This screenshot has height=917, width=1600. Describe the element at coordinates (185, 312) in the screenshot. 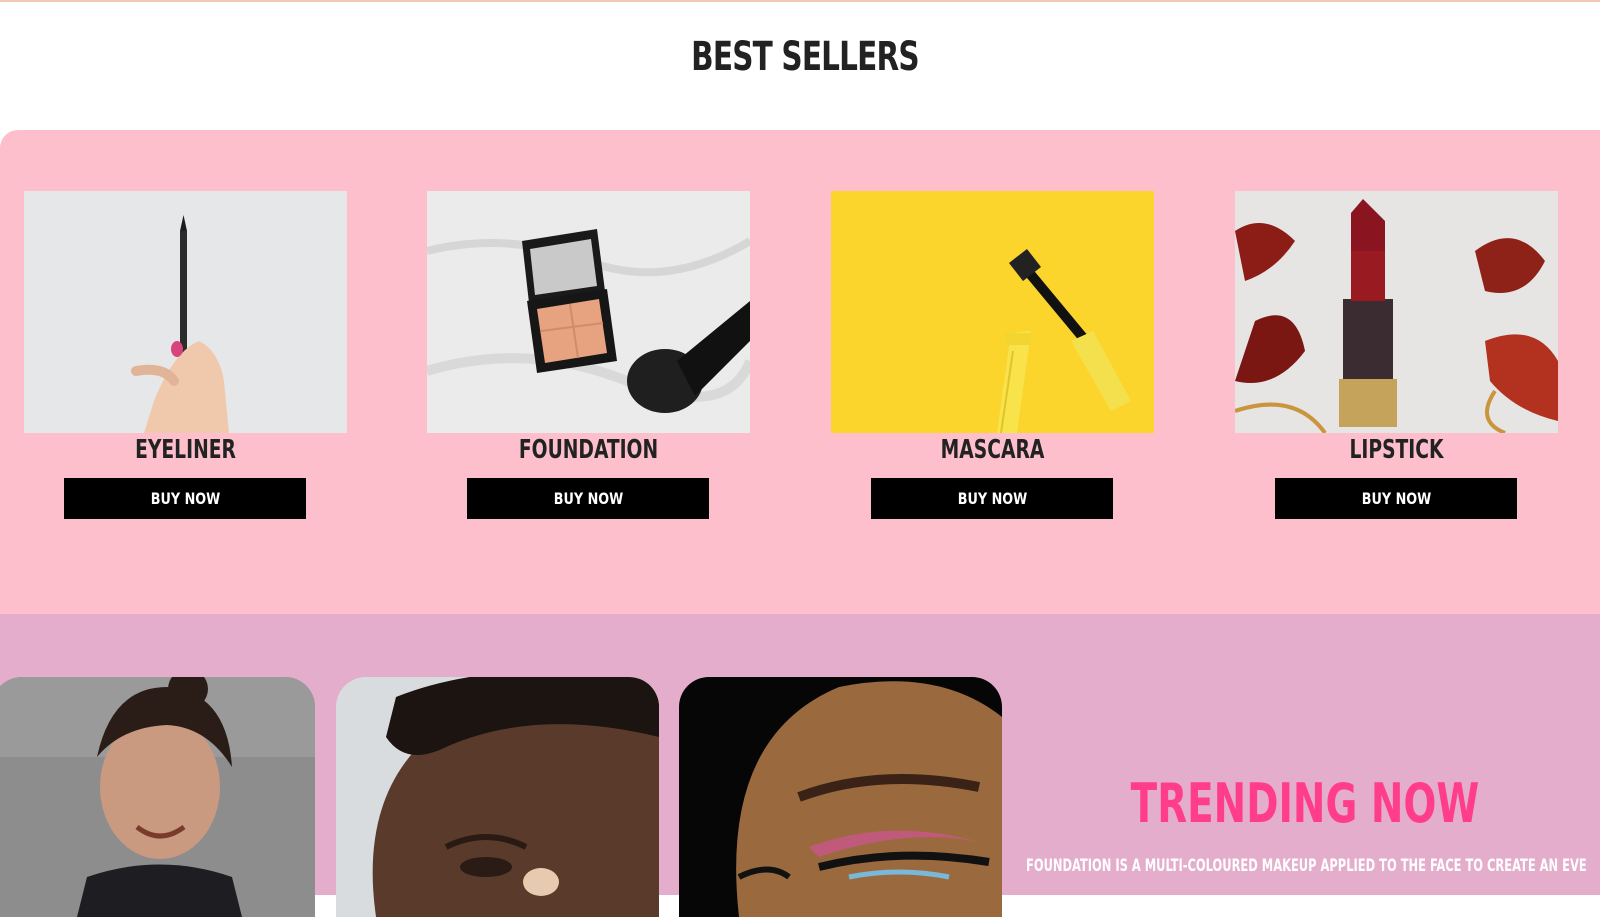

I see `eyeliner-image` at that location.